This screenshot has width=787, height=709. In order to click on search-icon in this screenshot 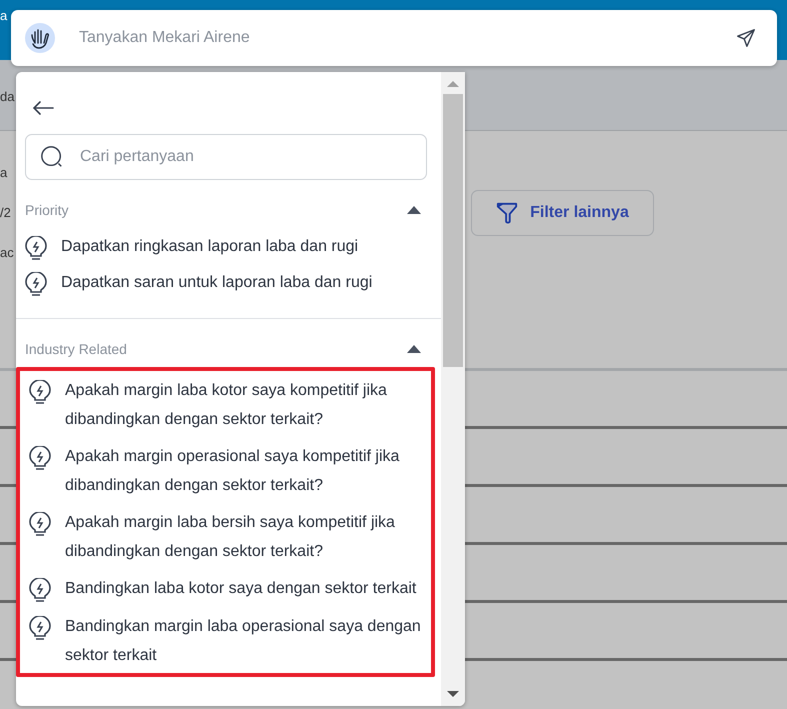, I will do `click(52, 157)`.